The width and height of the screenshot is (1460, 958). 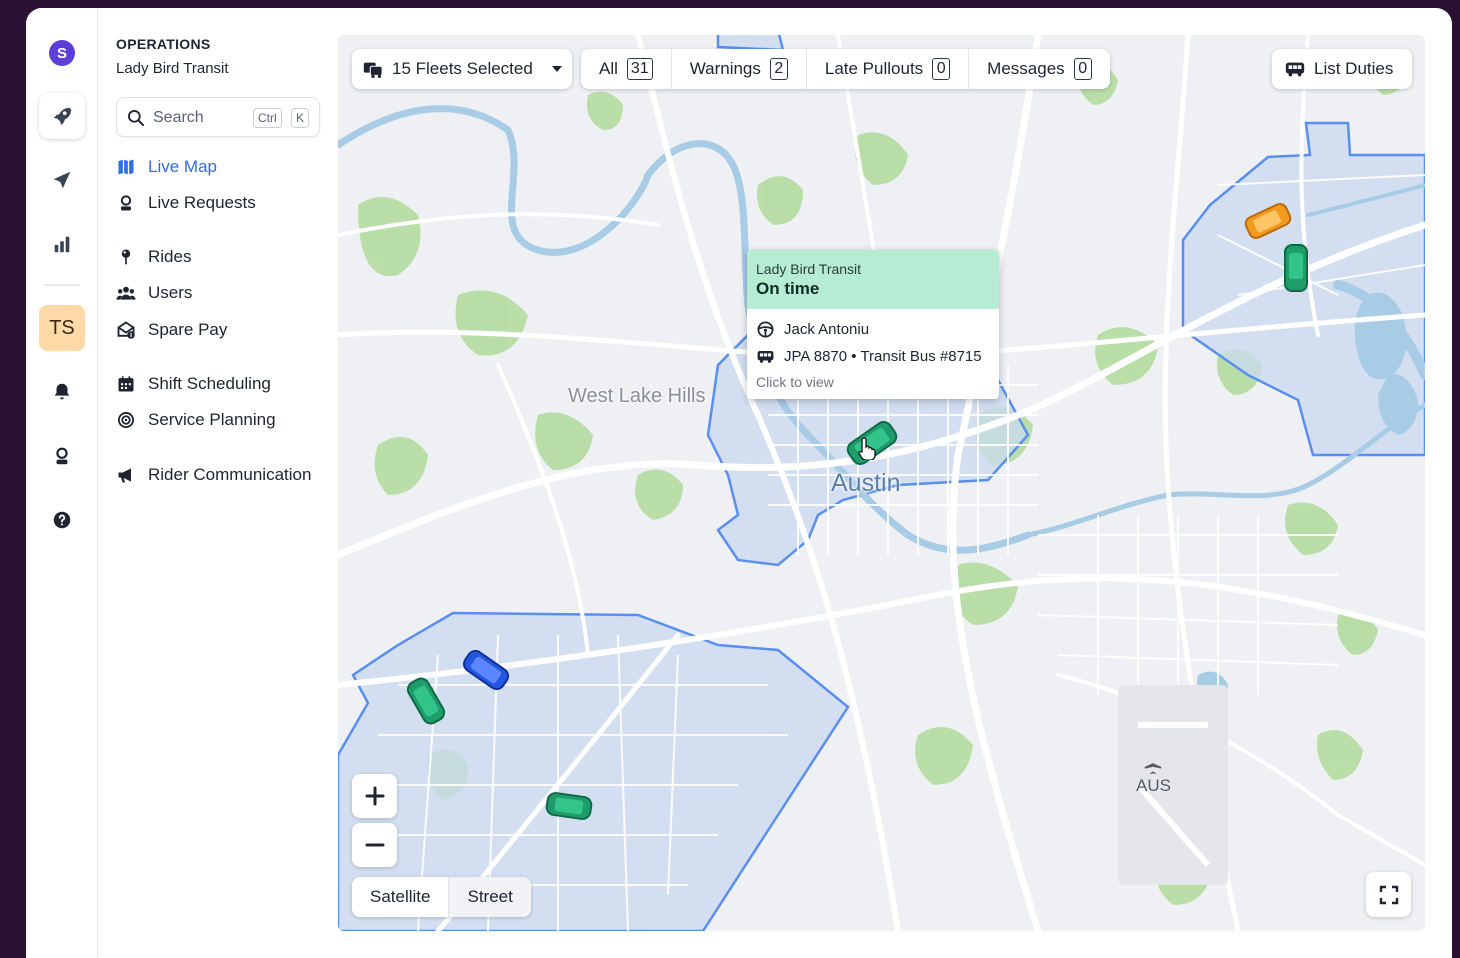 I want to click on rail-analytics-button, so click(x=62, y=244).